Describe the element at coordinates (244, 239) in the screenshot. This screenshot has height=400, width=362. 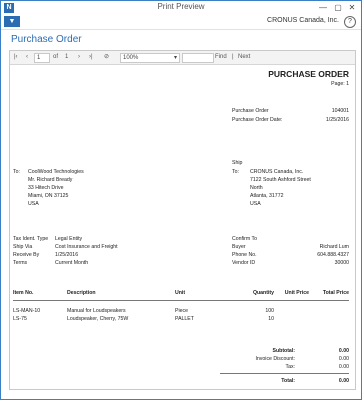
I see `confirm-to-label: Confirm To` at that location.